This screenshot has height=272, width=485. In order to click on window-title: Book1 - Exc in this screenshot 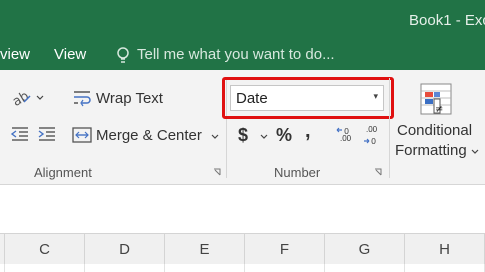, I will do `click(447, 20)`.